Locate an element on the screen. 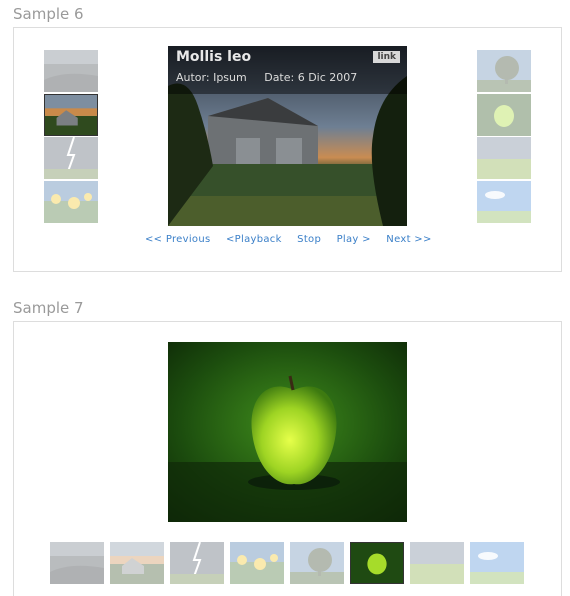  caption-author: Autor: Ipsum is located at coordinates (211, 77).